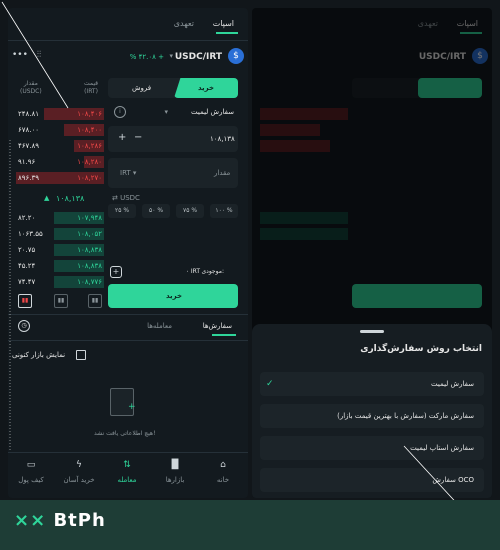  What do you see at coordinates (79, 520) in the screenshot?
I see `brand-name: BtPh` at bounding box center [79, 520].